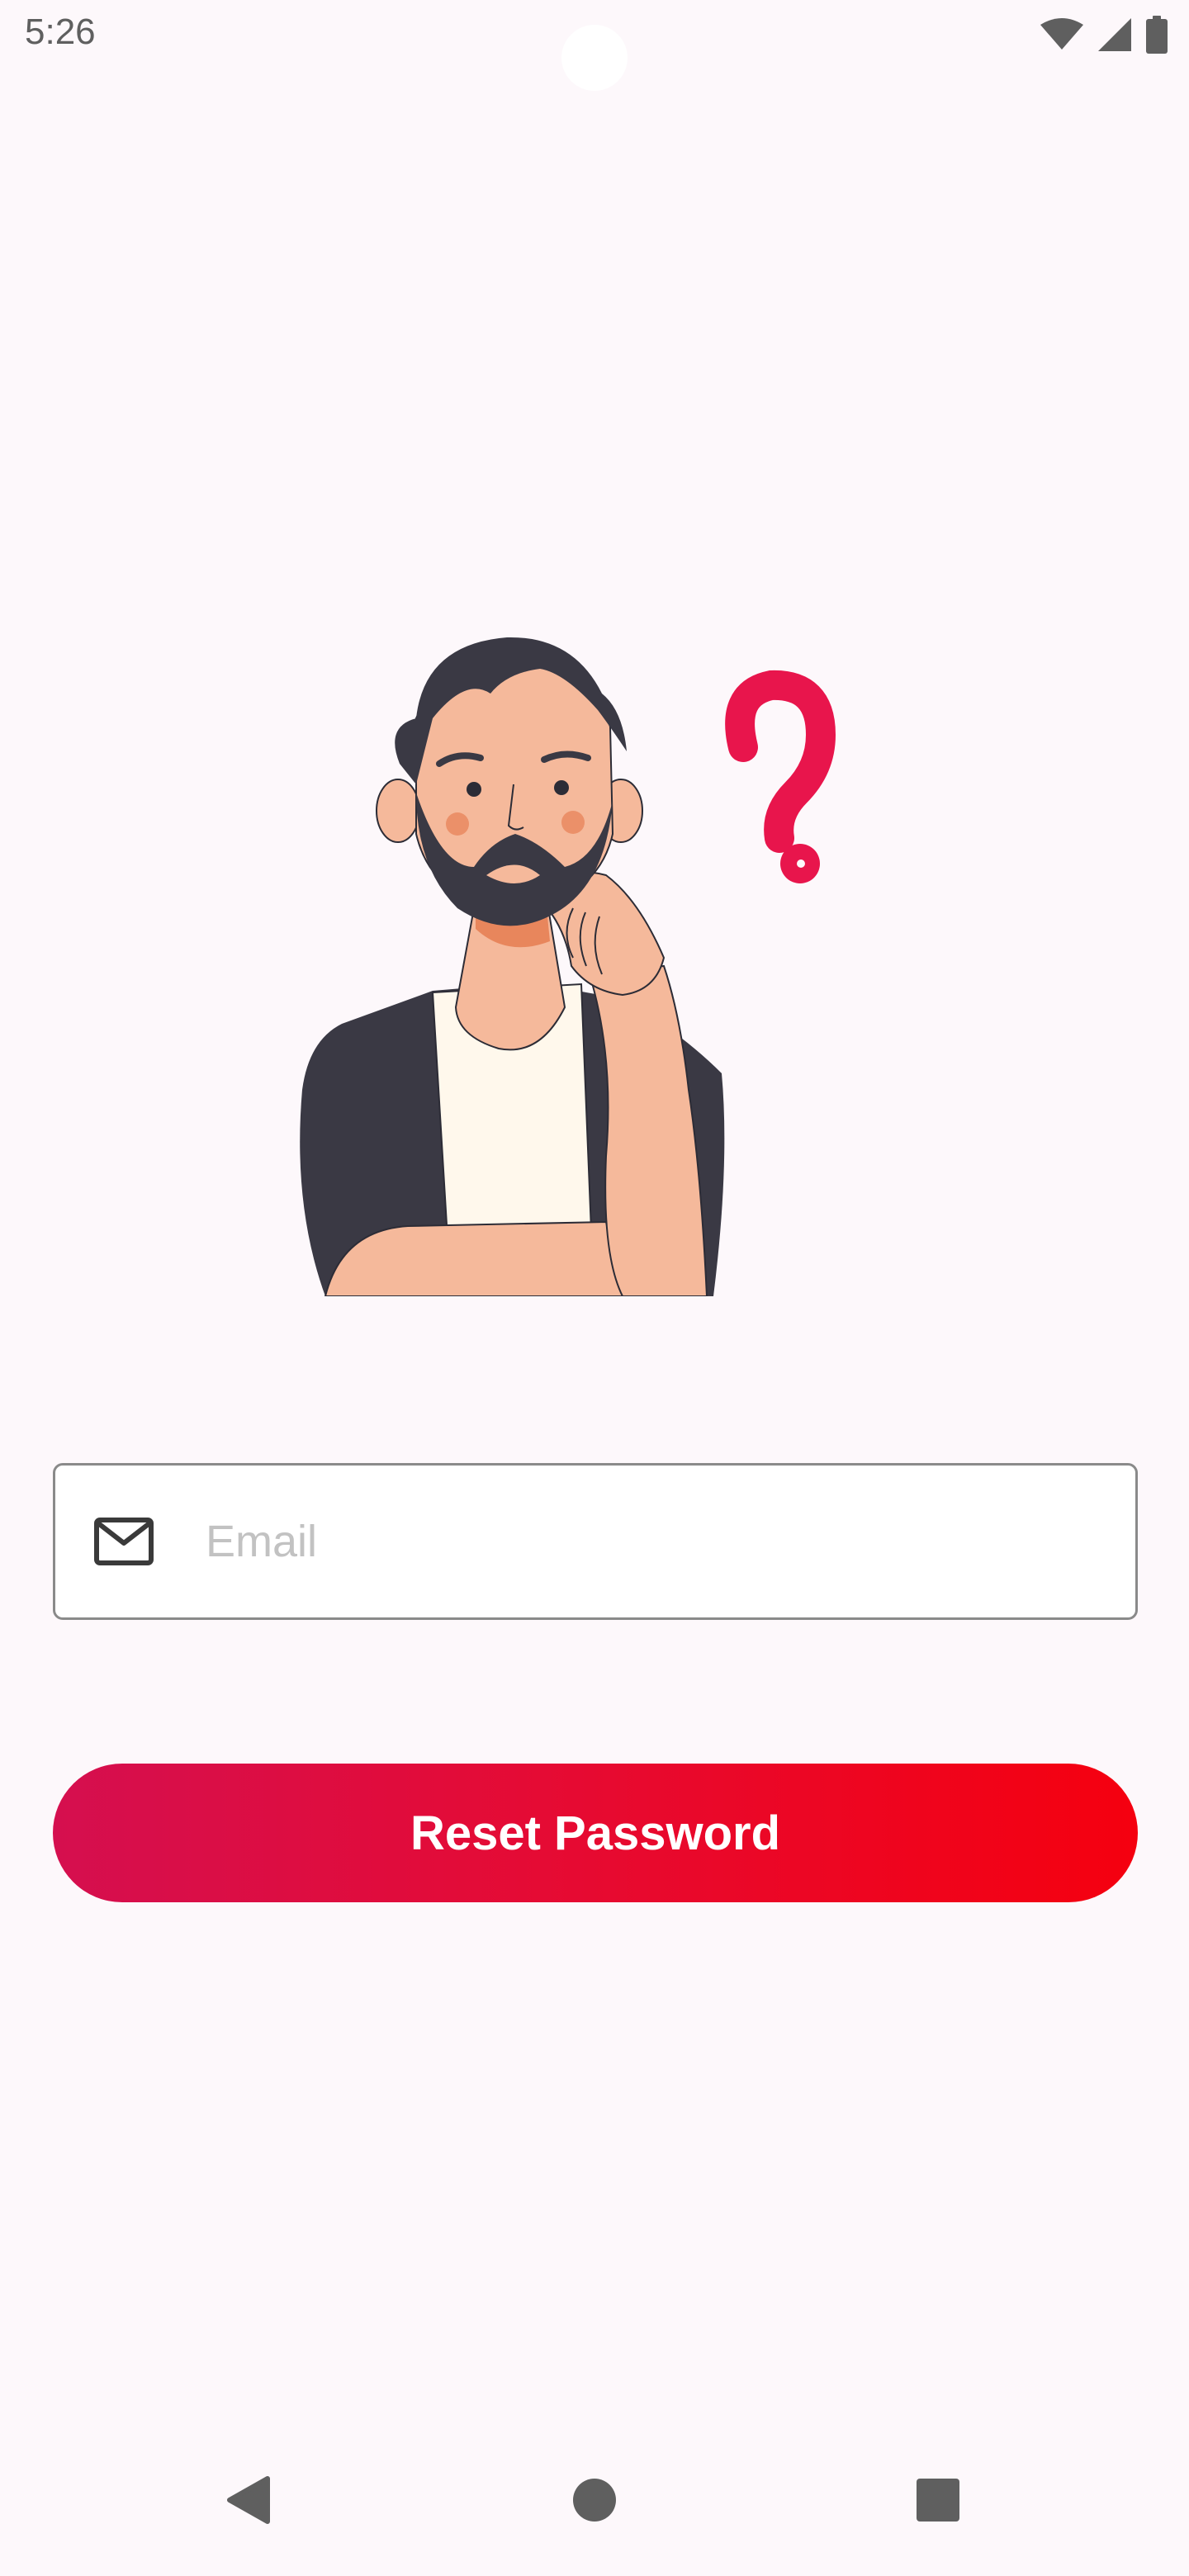 This screenshot has height=2576, width=1189. What do you see at coordinates (660, 1541) in the screenshot?
I see `email-input` at bounding box center [660, 1541].